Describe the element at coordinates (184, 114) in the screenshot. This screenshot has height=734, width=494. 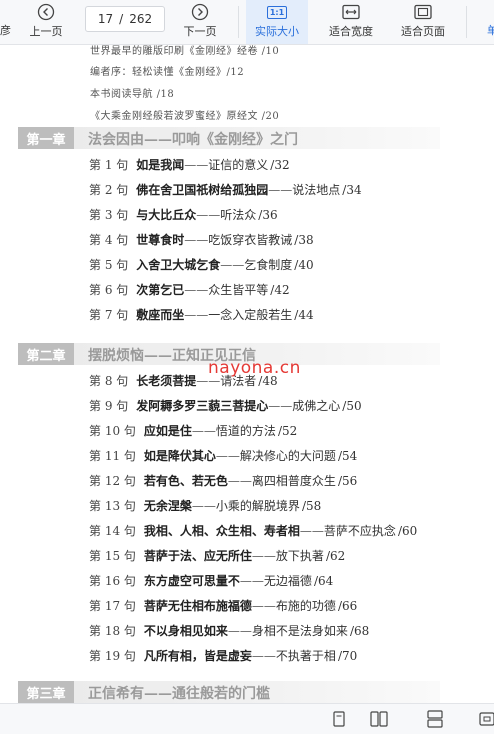
I see `toc-front-matter-item: 《大乘金刚经般若波罗蜜经》原经文 /20` at that location.